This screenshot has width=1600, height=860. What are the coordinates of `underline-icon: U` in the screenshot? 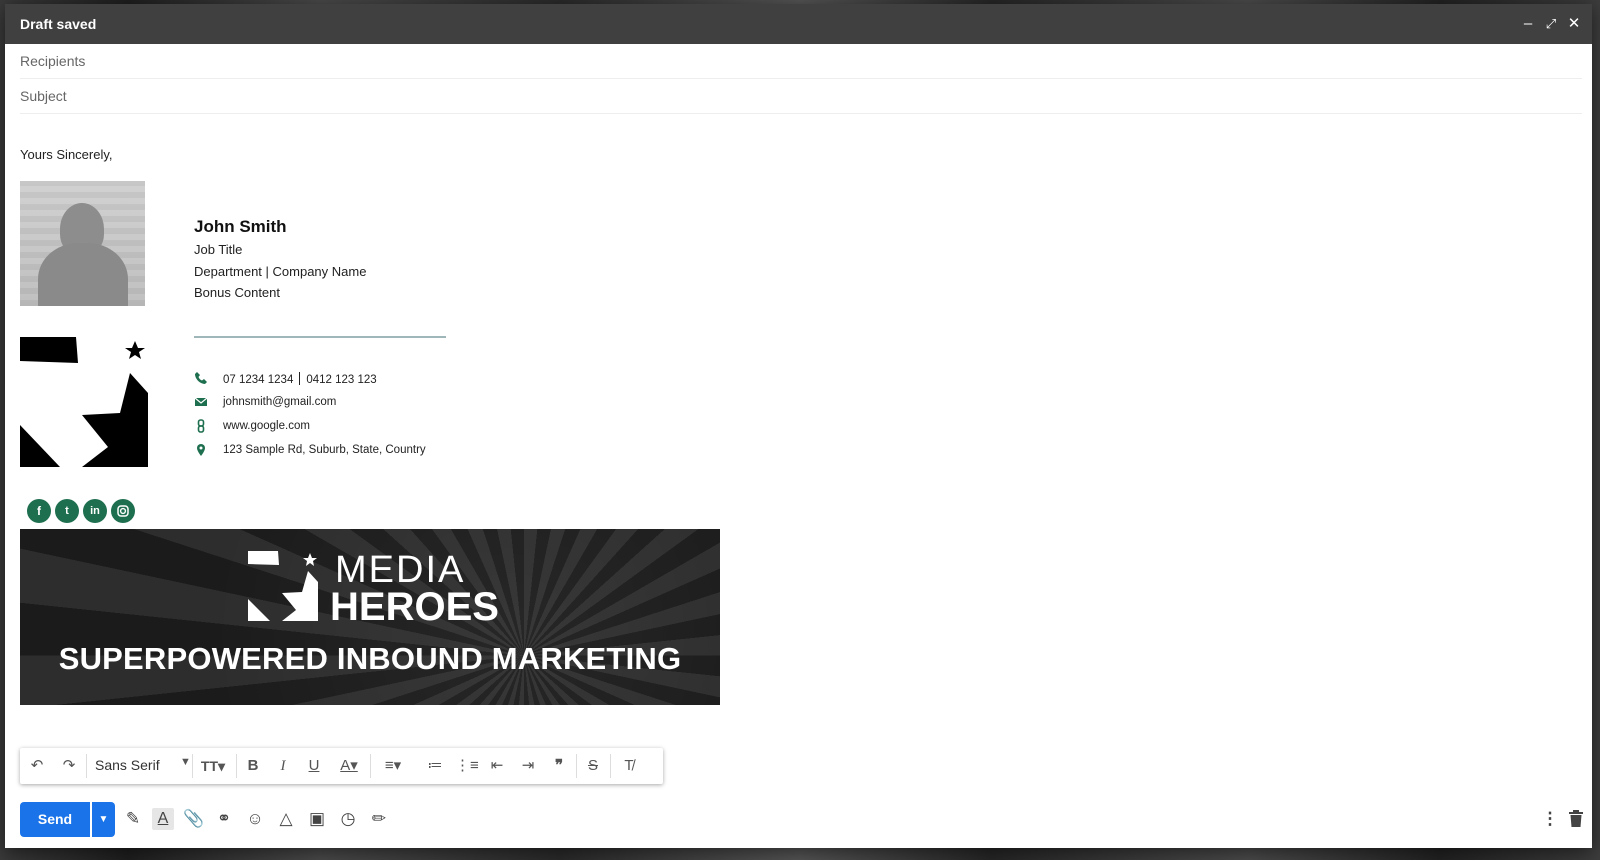 It's located at (314, 766).